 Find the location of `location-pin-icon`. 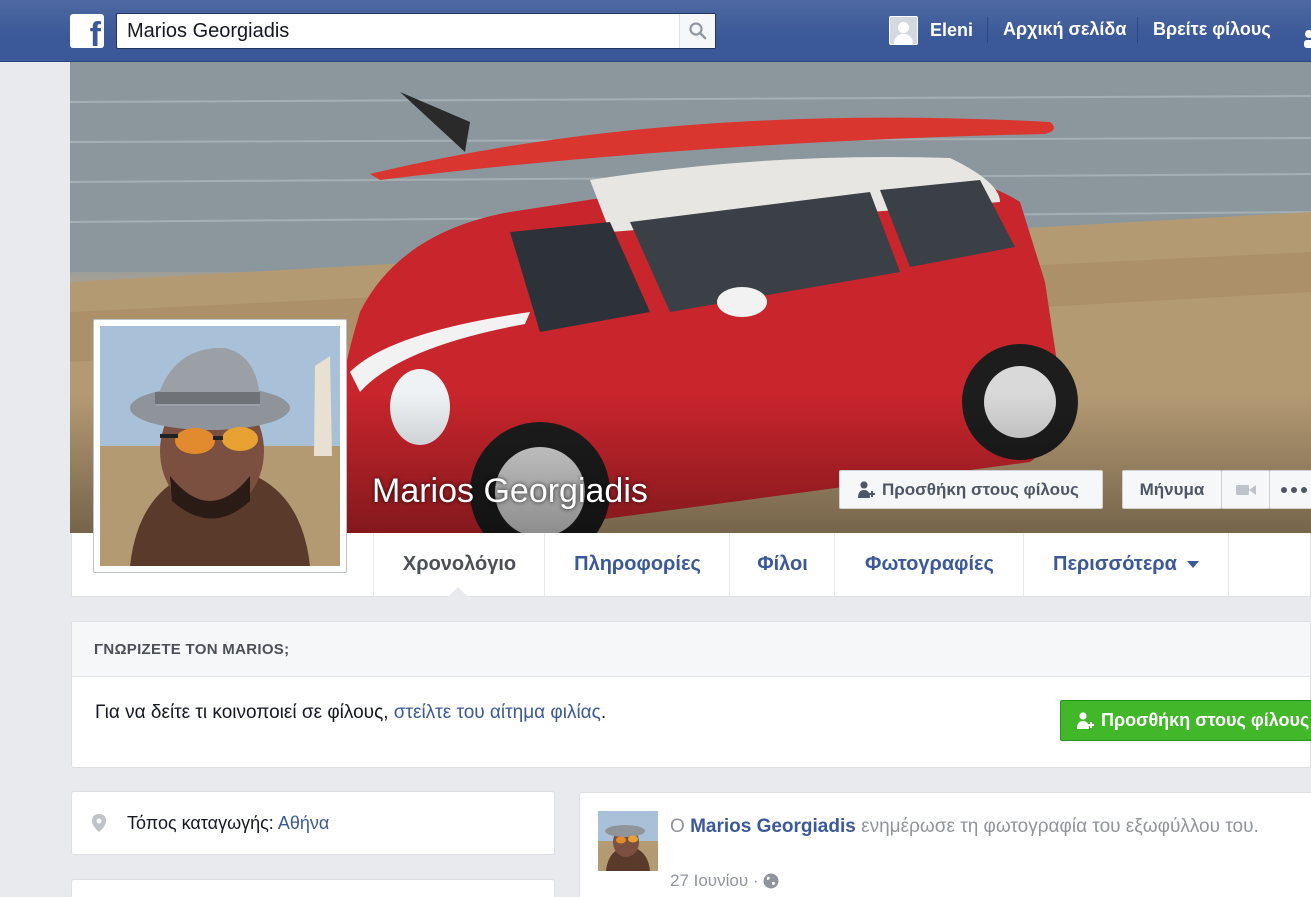

location-pin-icon is located at coordinates (99, 823).